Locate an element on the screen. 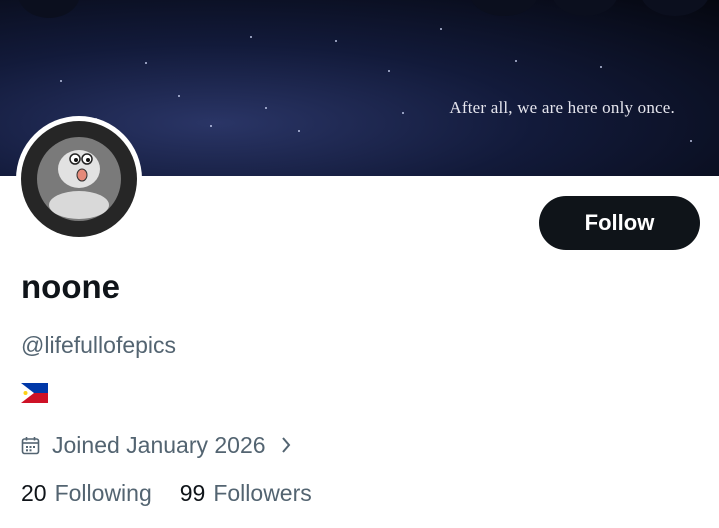 This screenshot has height=528, width=719. follow-stats: 20 Following 99 Followers is located at coordinates (166, 493).